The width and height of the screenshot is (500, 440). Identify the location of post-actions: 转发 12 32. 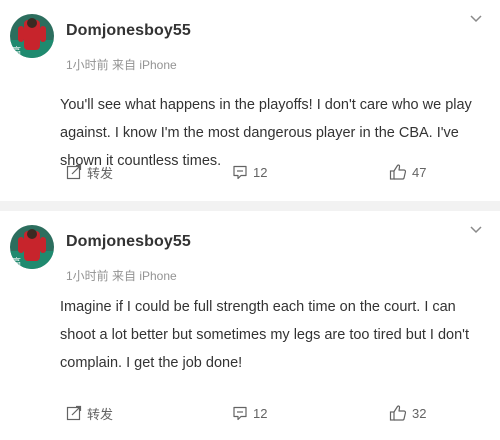
(250, 413).